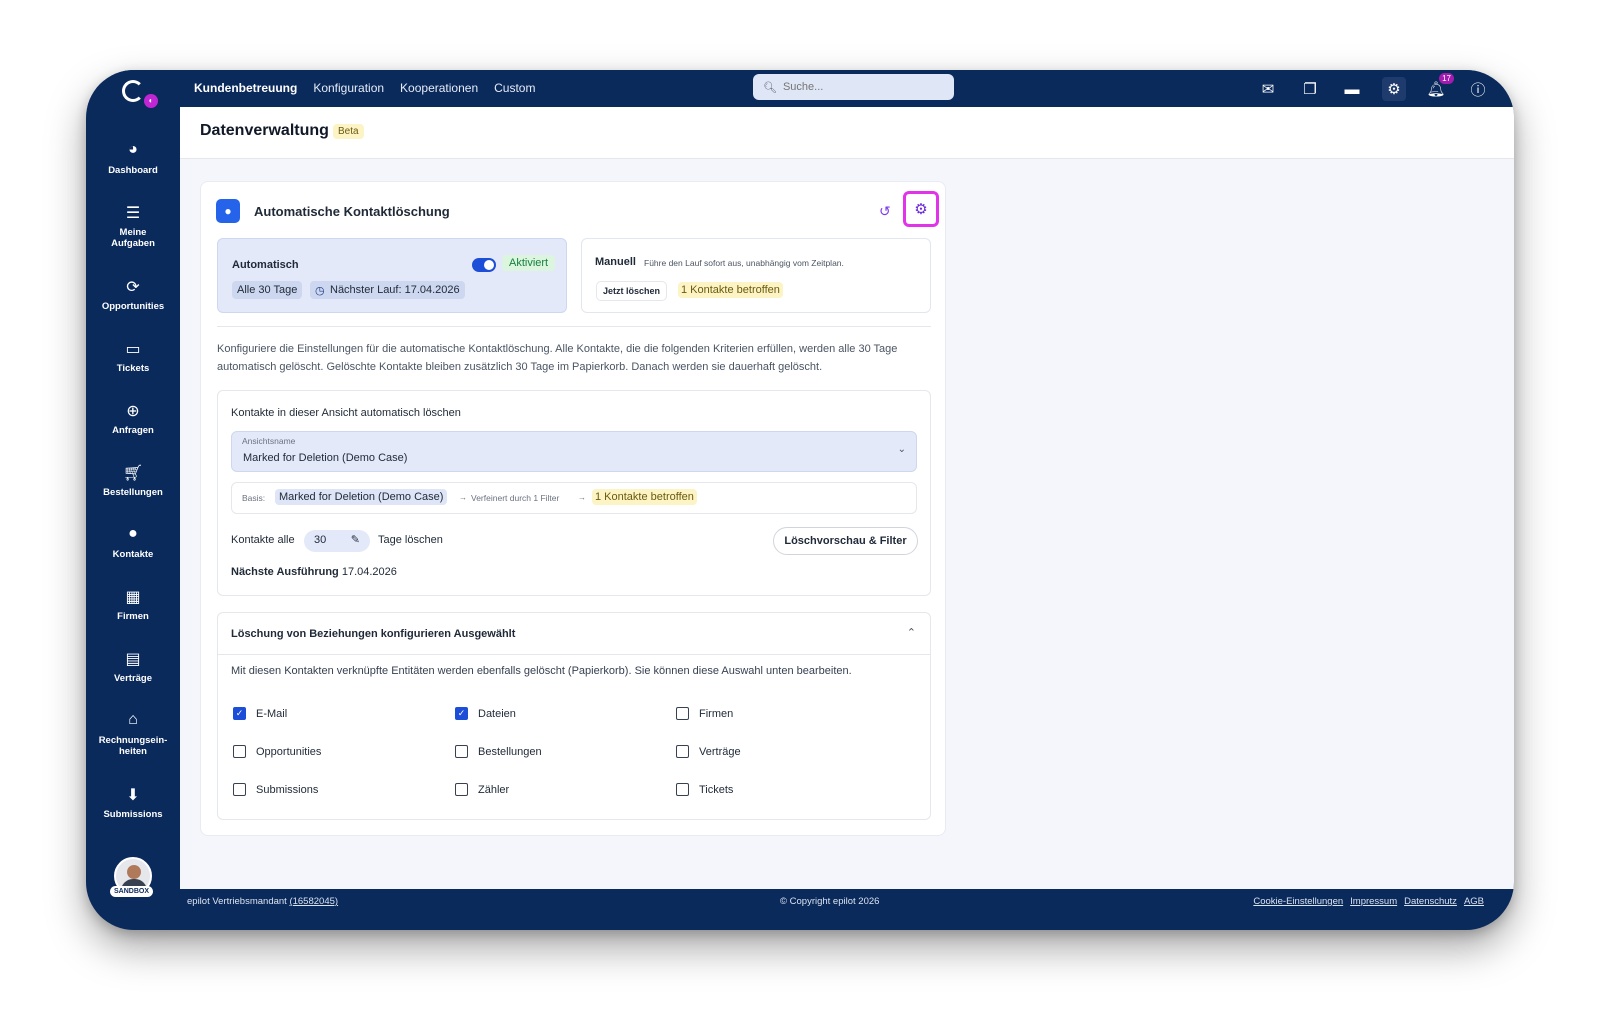 The height and width of the screenshot is (1013, 1600). I want to click on history-icon: ↺, so click(885, 211).